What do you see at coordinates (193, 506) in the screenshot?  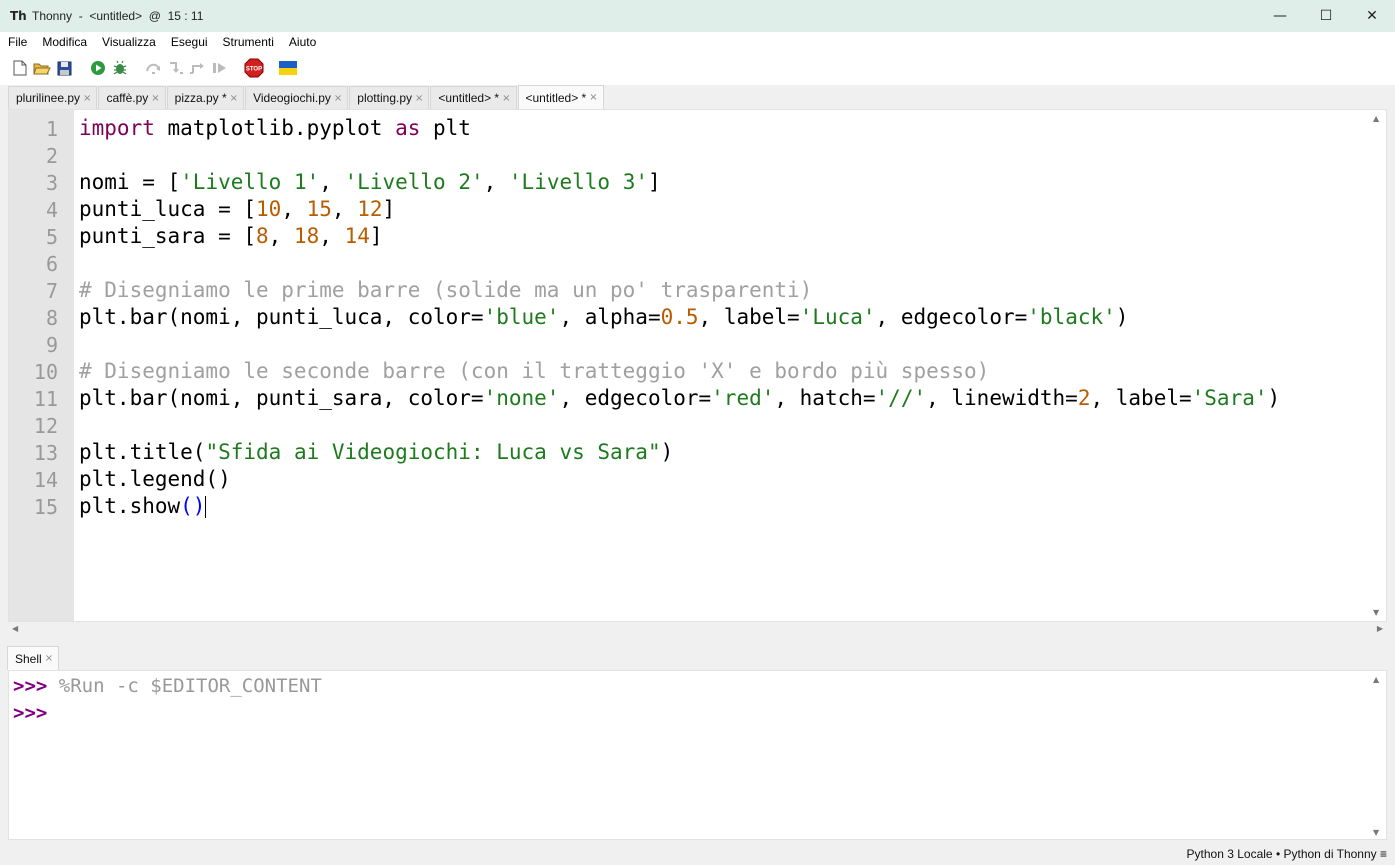 I see `matched-paren-token: ()` at bounding box center [193, 506].